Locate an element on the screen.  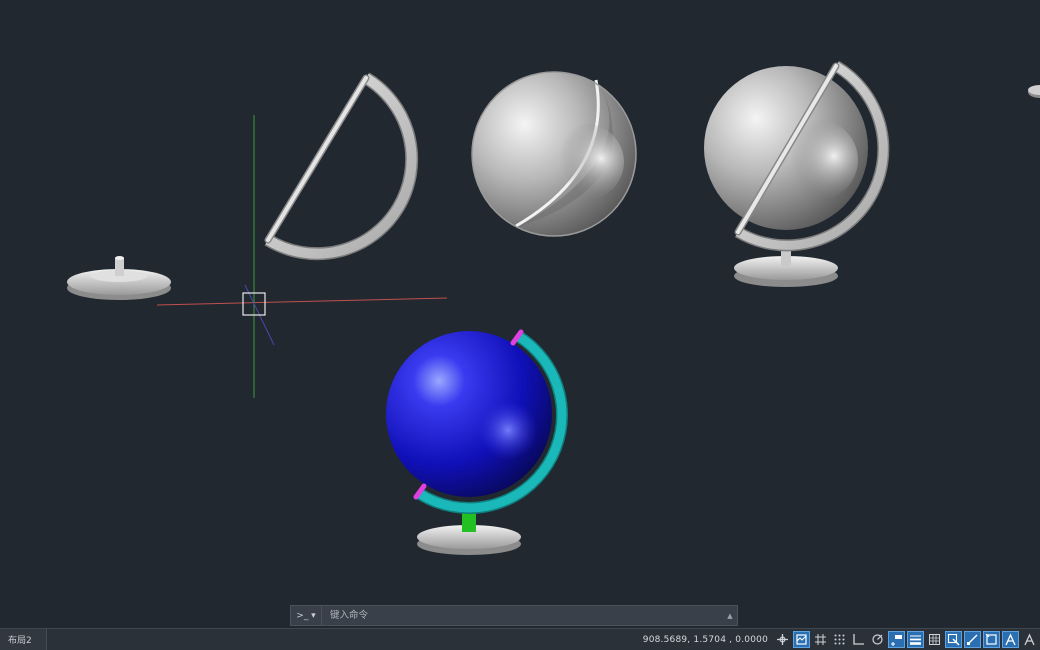
command-scroll-up-icon: ▲ is located at coordinates (730, 616).